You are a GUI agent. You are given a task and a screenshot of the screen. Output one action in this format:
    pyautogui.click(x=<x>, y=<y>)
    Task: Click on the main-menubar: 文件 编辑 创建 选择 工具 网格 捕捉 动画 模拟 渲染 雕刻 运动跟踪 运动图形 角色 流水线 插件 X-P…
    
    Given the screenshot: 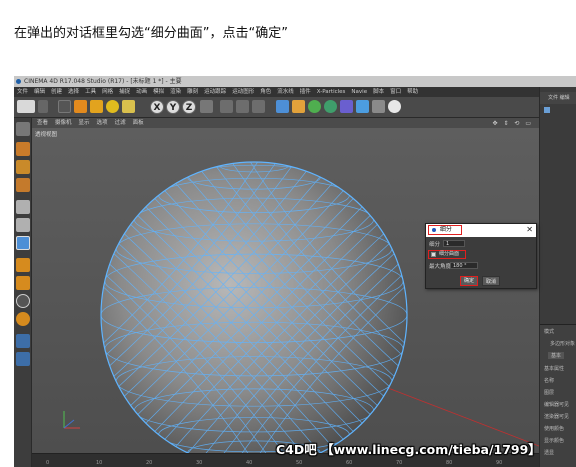 What is the action you would take?
    pyautogui.click(x=295, y=92)
    